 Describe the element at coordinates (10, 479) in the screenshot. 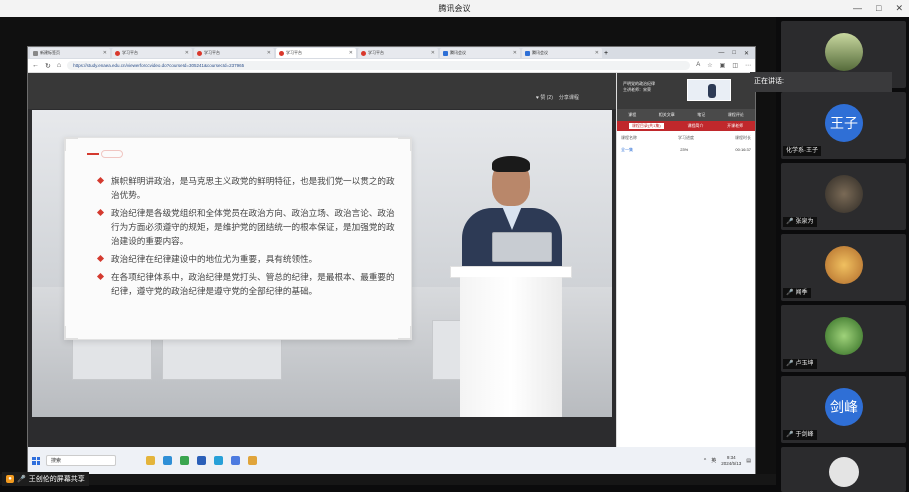

I see `user-icon: ●` at that location.